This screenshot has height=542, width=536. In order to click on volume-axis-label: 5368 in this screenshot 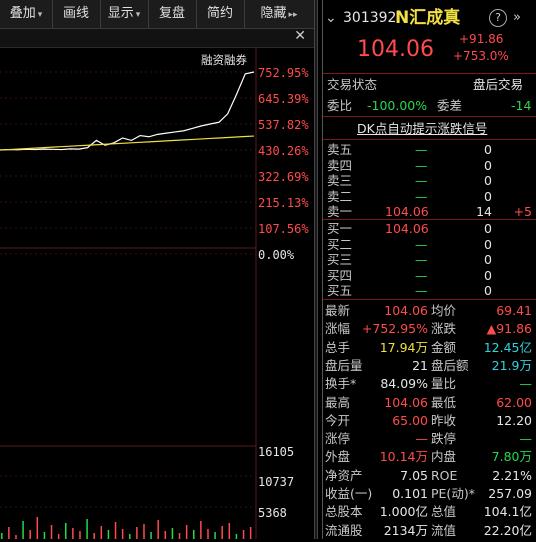, I will do `click(272, 513)`.